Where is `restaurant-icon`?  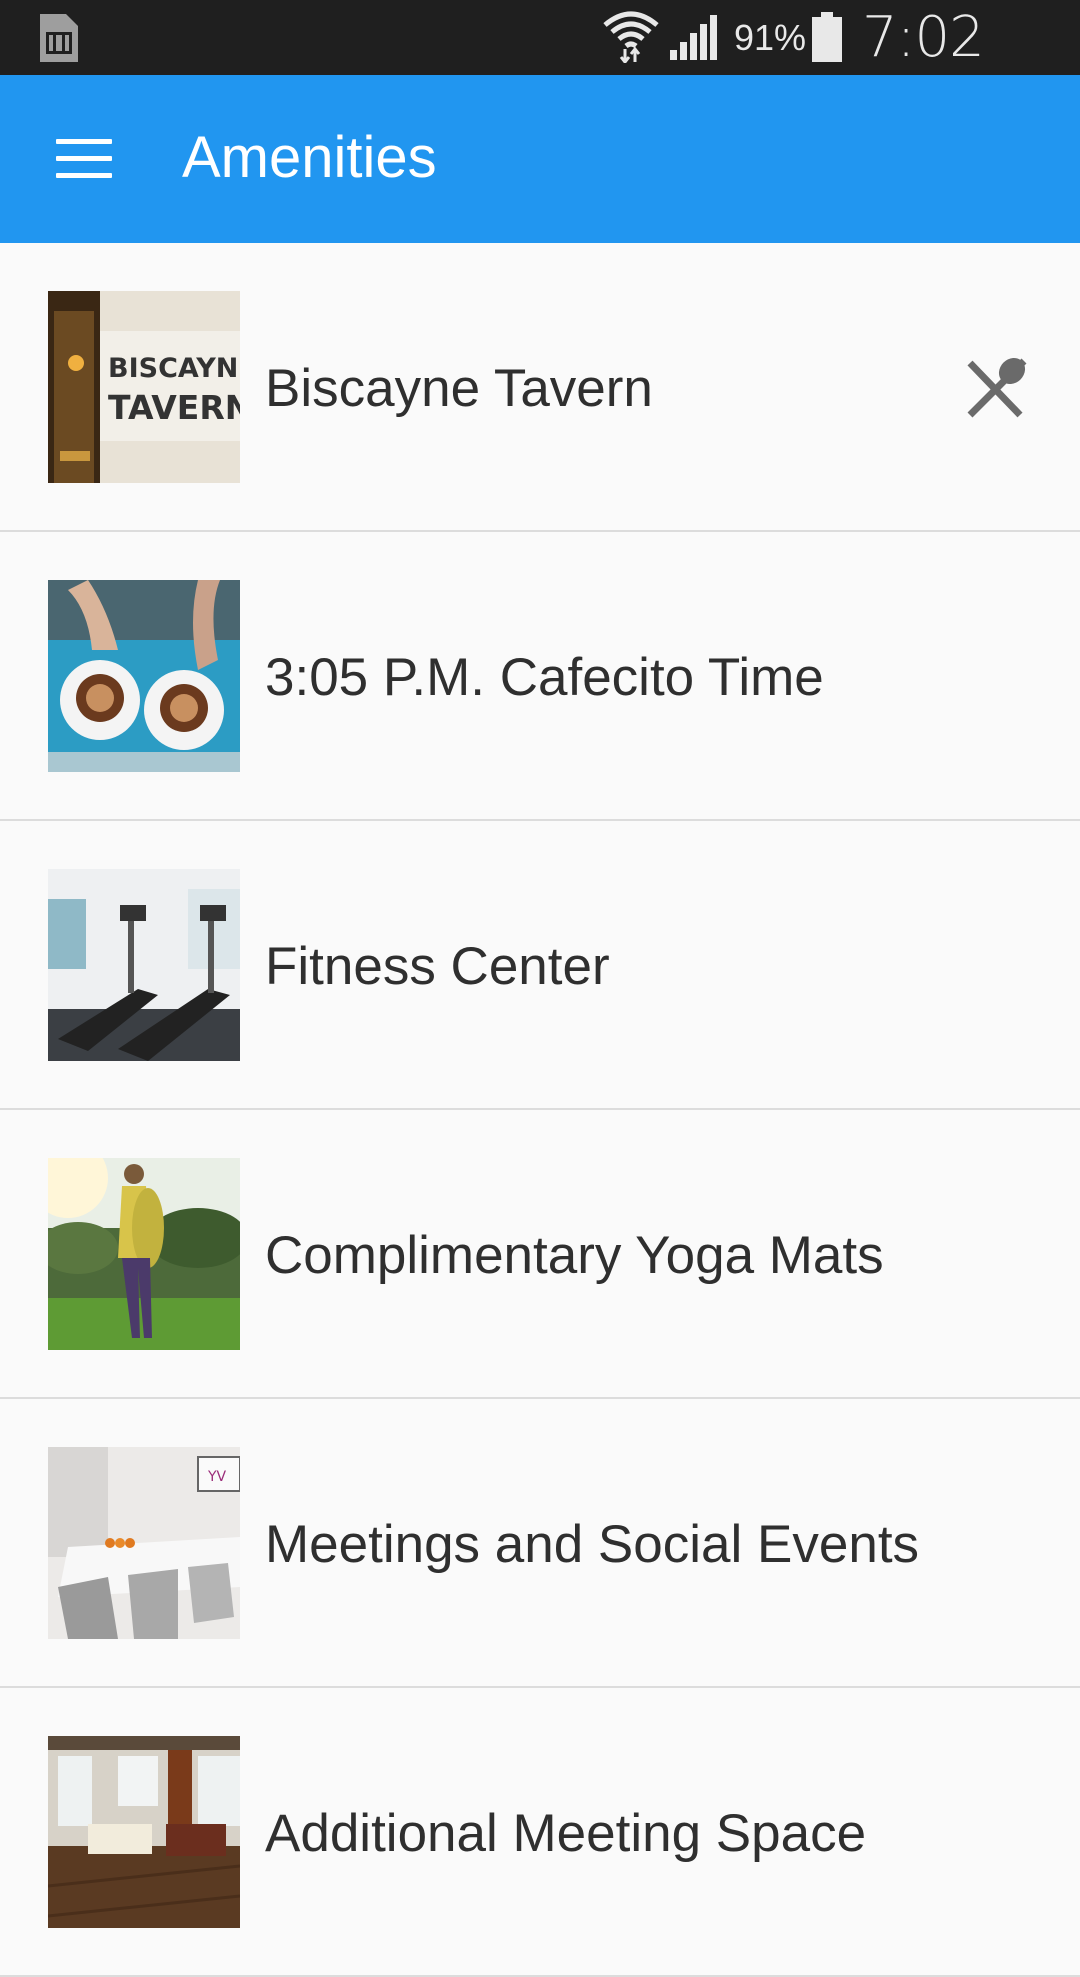 restaurant-icon is located at coordinates (997, 387).